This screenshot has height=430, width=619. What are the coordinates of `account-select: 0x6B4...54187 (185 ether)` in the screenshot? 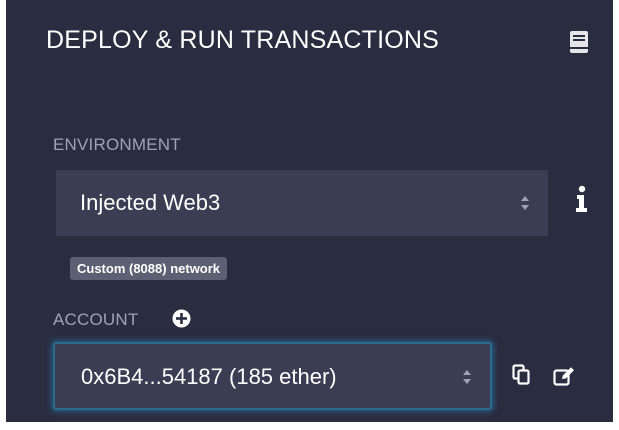 It's located at (272, 376).